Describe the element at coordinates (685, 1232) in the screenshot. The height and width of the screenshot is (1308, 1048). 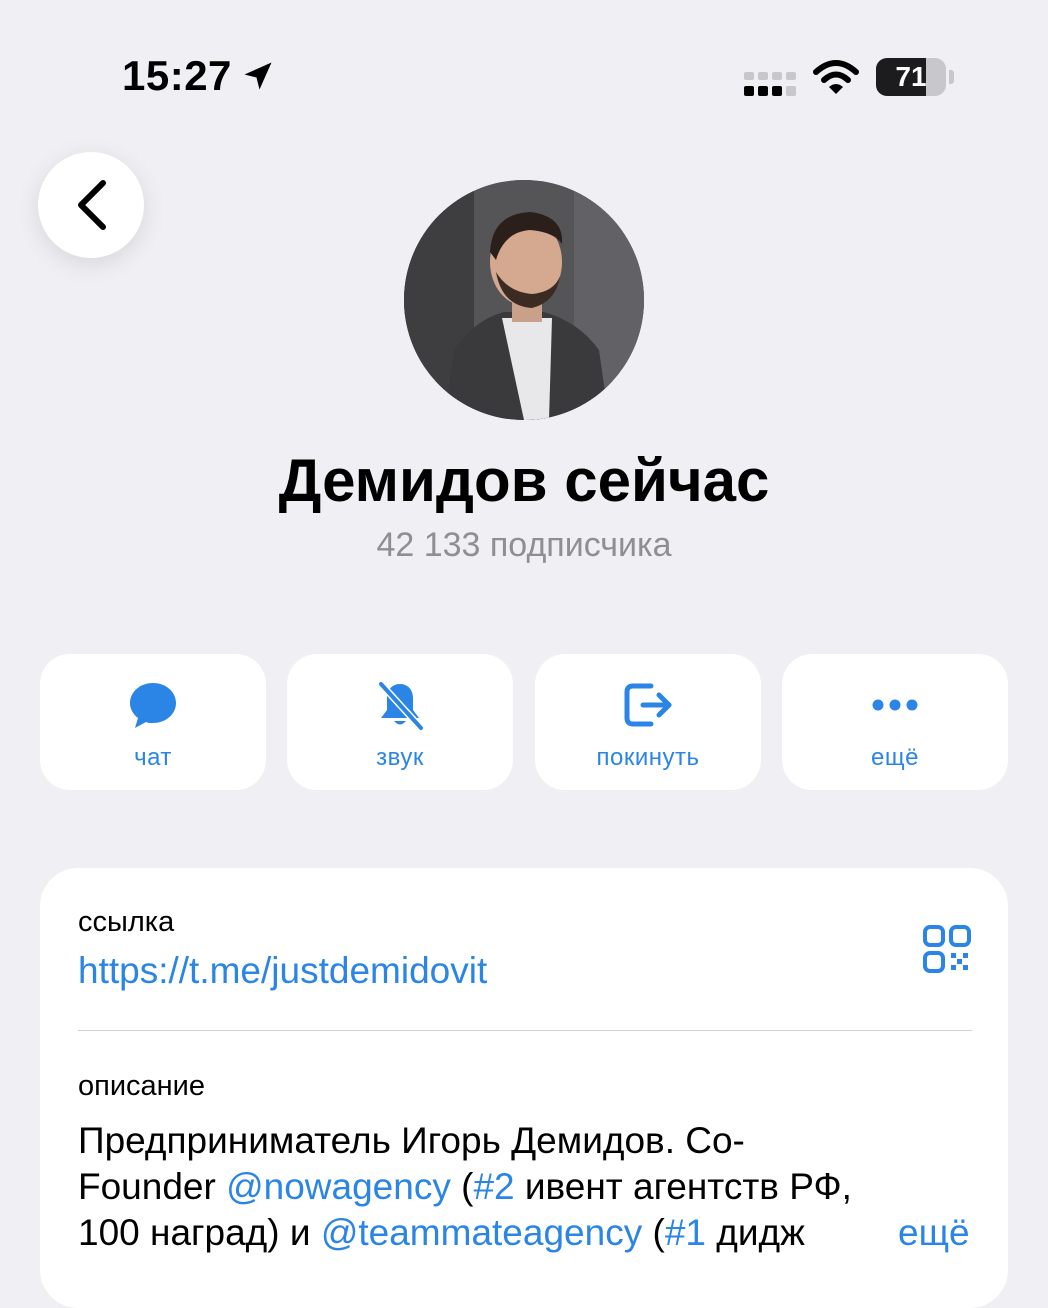
I see `hashtag-link: #1` at that location.